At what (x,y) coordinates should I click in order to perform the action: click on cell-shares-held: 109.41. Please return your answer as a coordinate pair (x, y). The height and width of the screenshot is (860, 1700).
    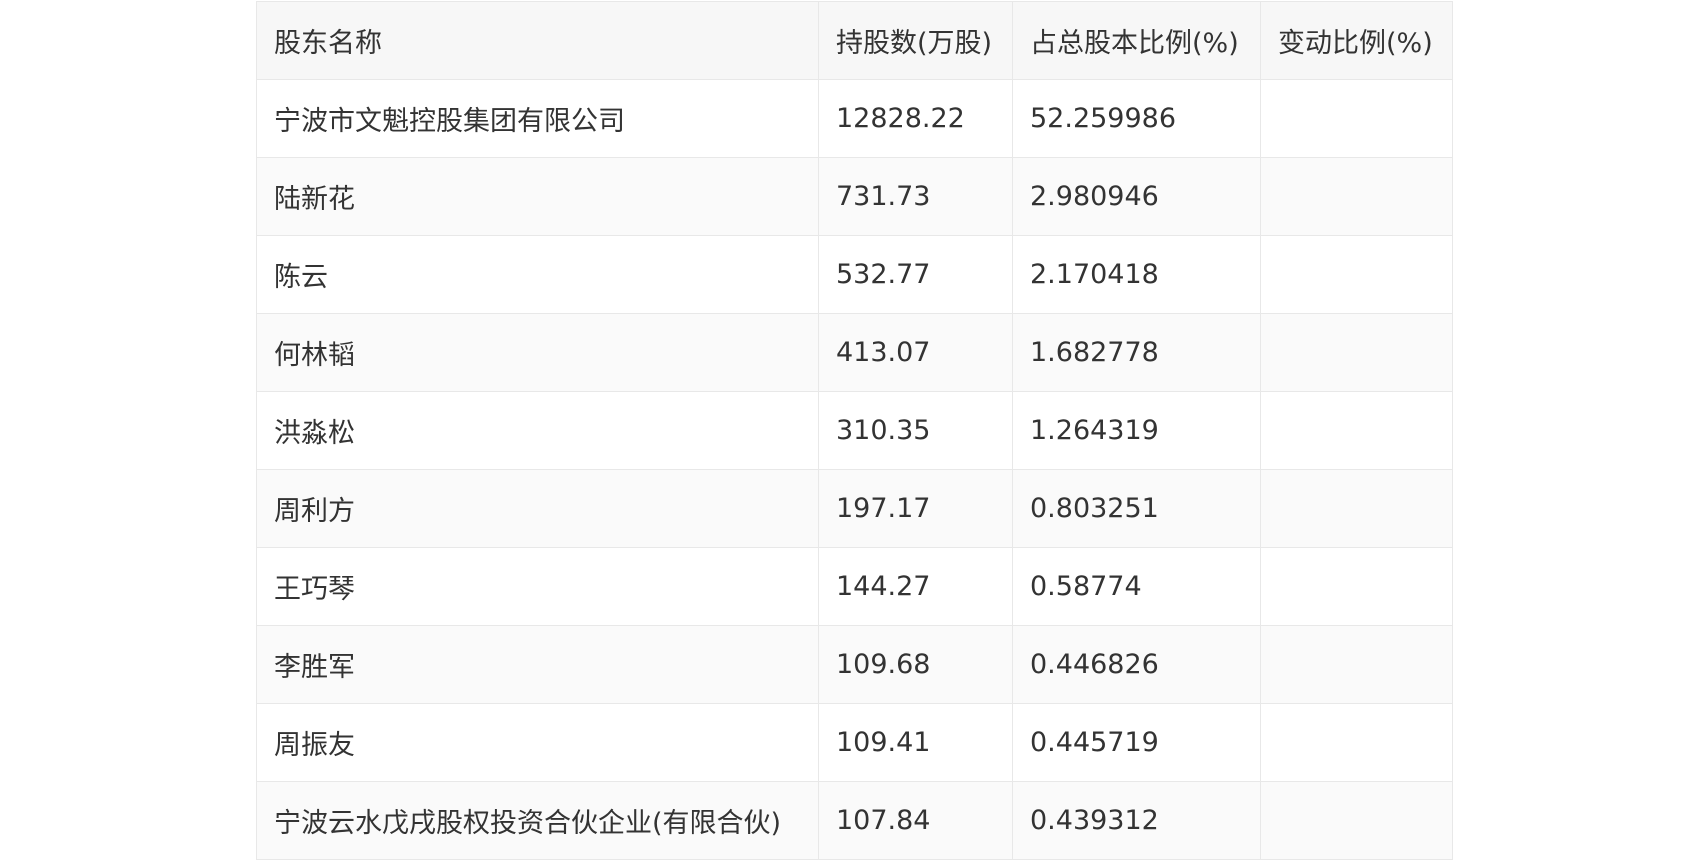
    Looking at the image, I should click on (915, 742).